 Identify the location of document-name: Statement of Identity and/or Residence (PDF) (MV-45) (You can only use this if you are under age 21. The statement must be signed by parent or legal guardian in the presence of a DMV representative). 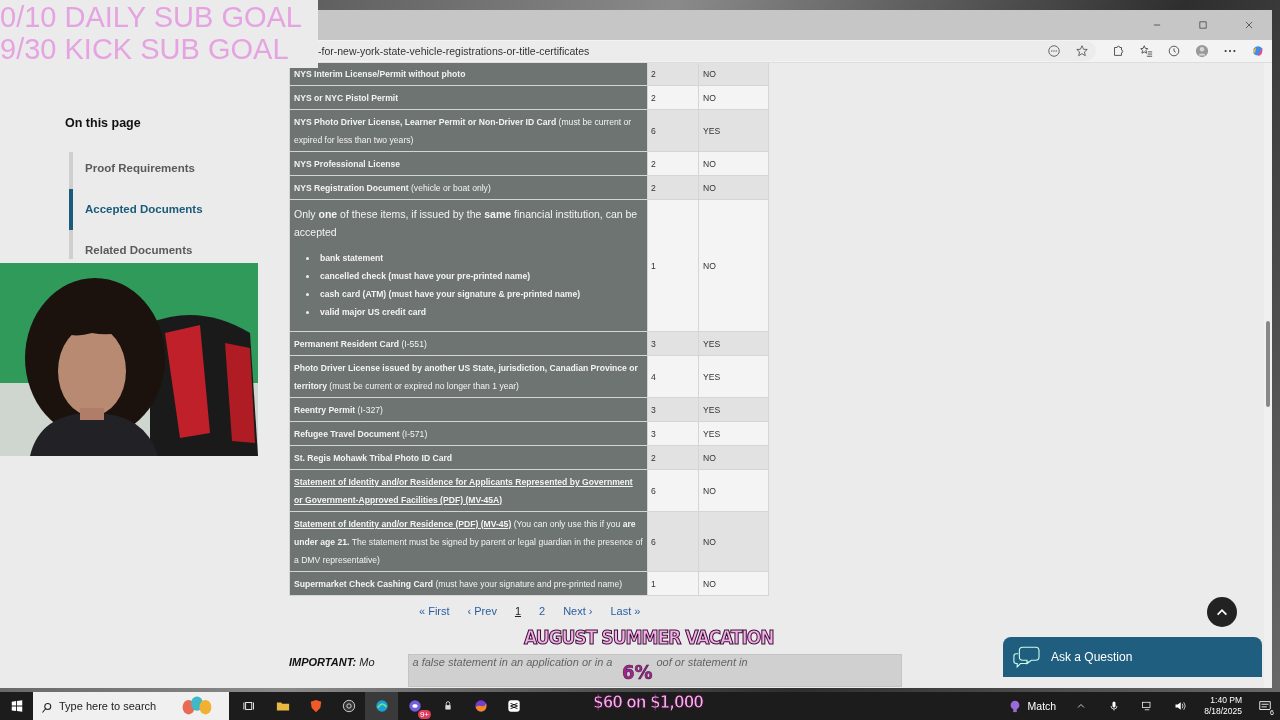
(468, 542).